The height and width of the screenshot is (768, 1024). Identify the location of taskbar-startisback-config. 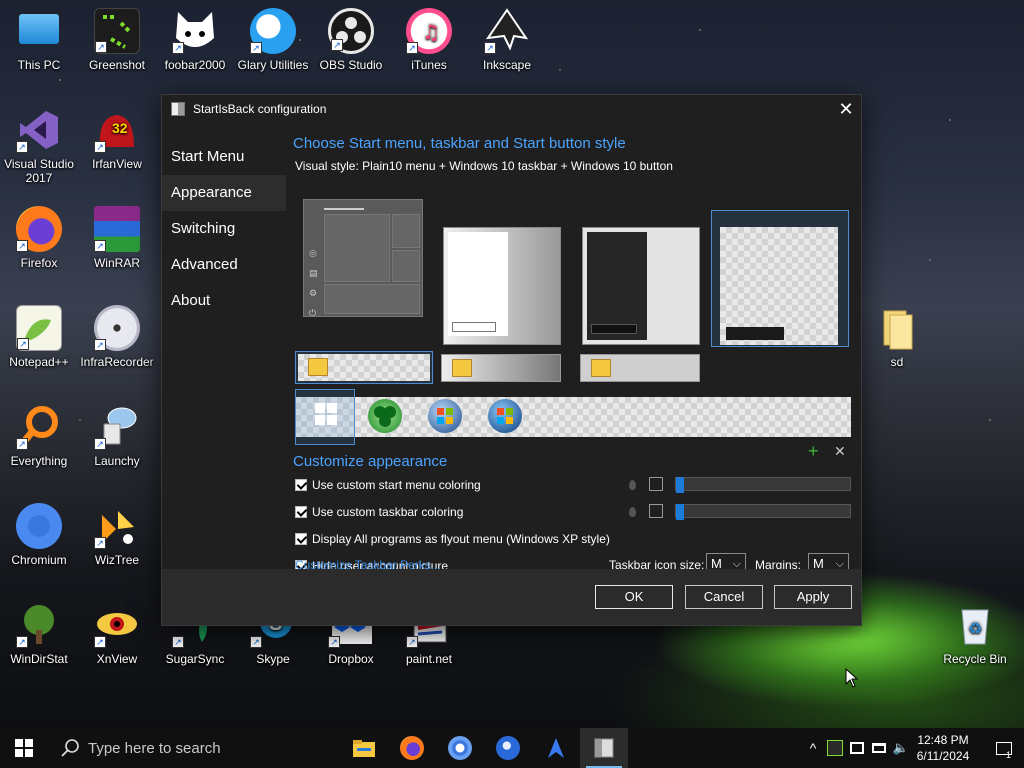
(604, 748).